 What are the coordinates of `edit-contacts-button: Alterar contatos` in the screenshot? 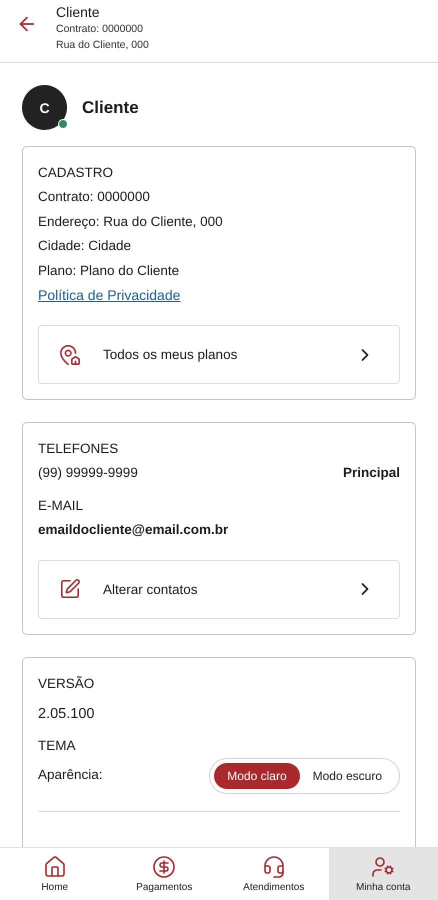 It's located at (219, 589).